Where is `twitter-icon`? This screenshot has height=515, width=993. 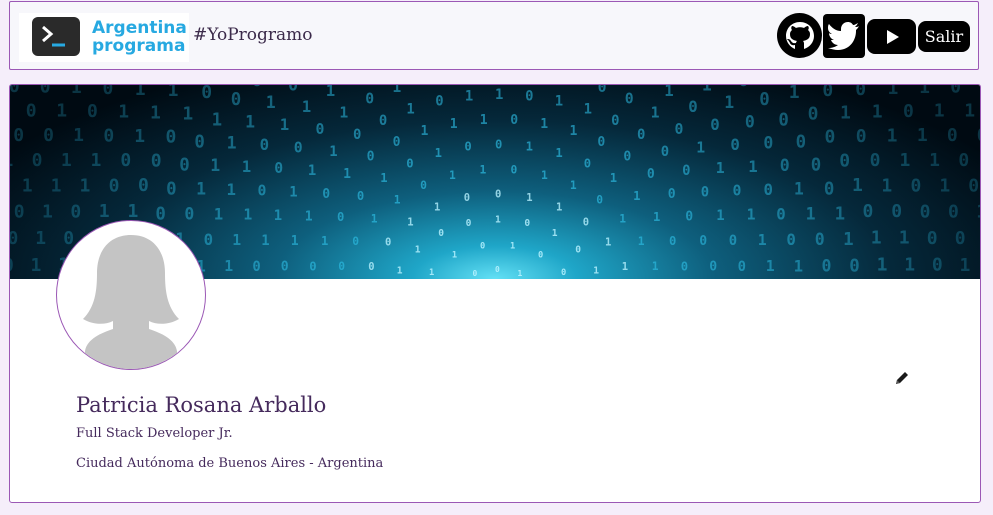 twitter-icon is located at coordinates (843, 36).